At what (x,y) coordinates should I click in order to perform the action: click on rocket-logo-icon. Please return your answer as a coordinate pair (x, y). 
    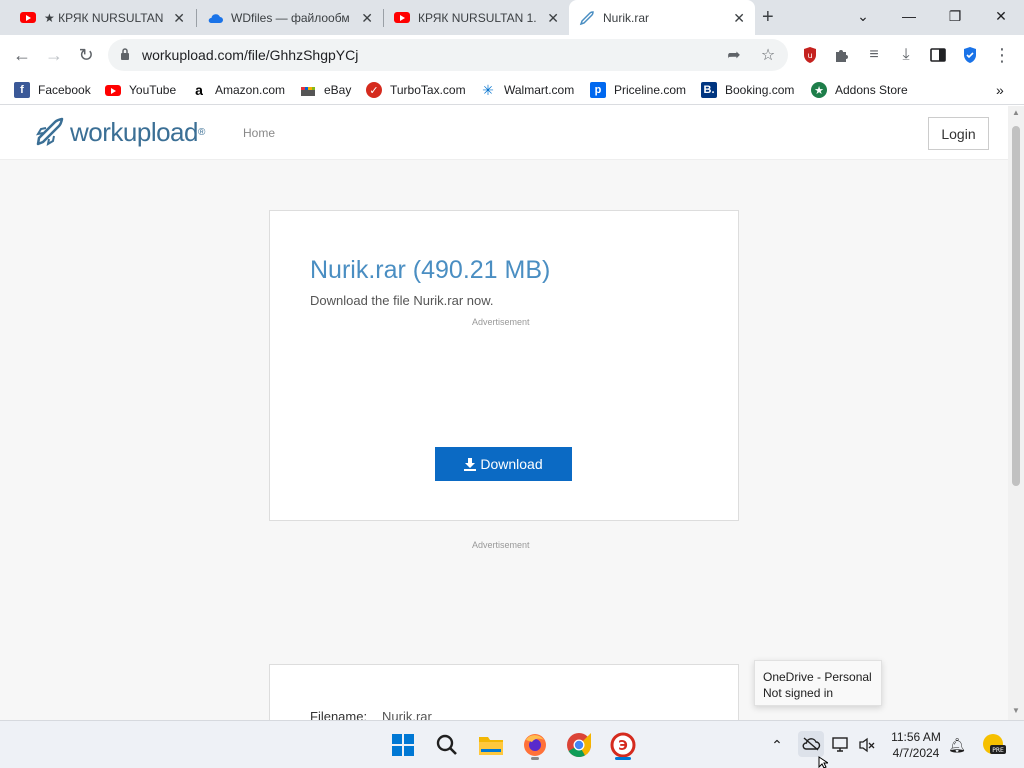
    Looking at the image, I should click on (49, 132).